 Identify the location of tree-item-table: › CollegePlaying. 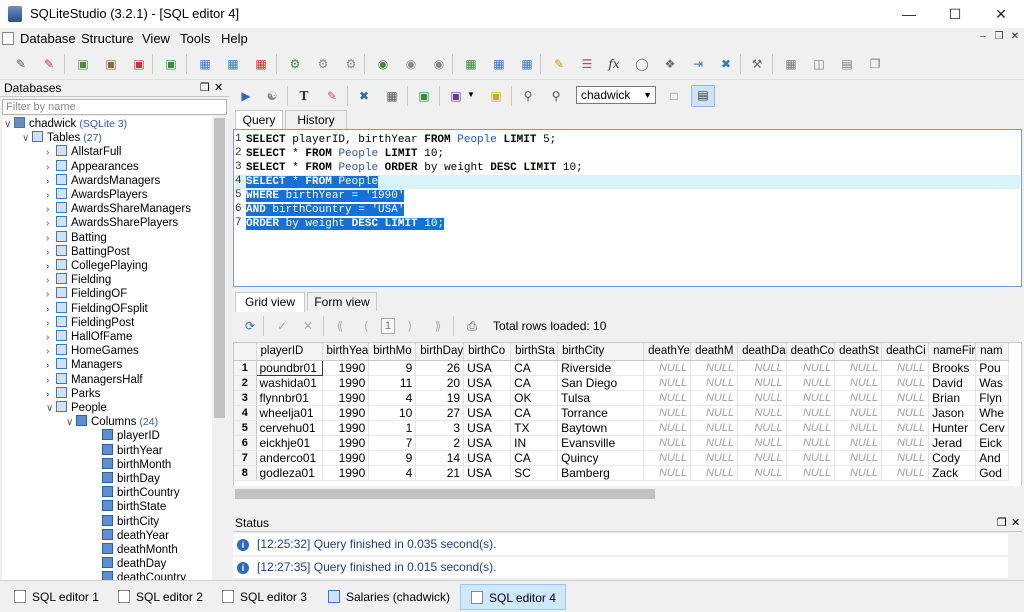
(97, 266).